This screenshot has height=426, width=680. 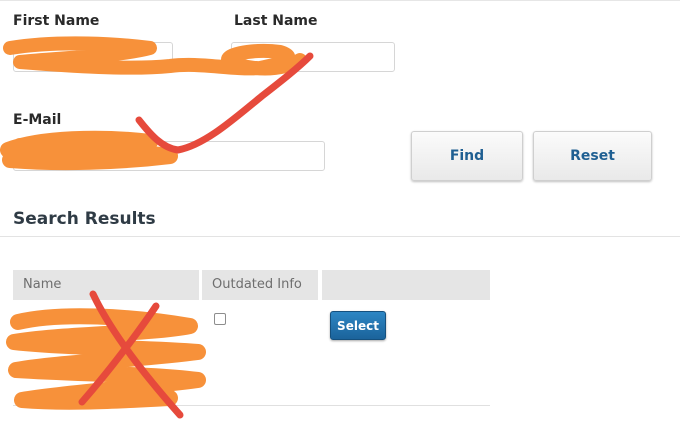 I want to click on outdated-info-checkbox, so click(x=220, y=319).